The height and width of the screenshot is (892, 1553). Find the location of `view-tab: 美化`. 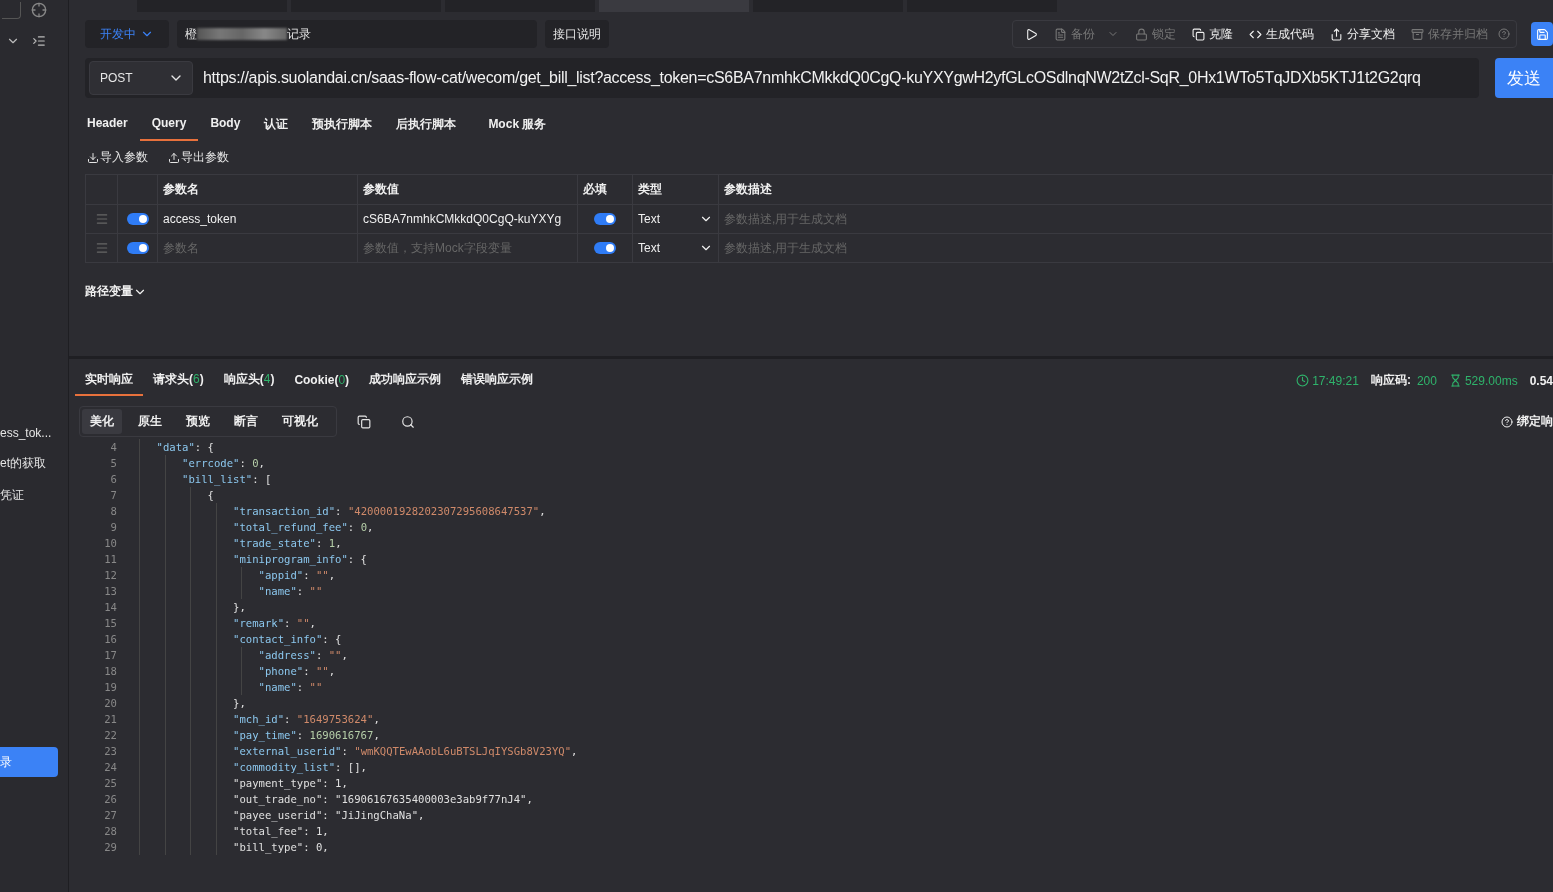

view-tab: 美化 is located at coordinates (102, 421).